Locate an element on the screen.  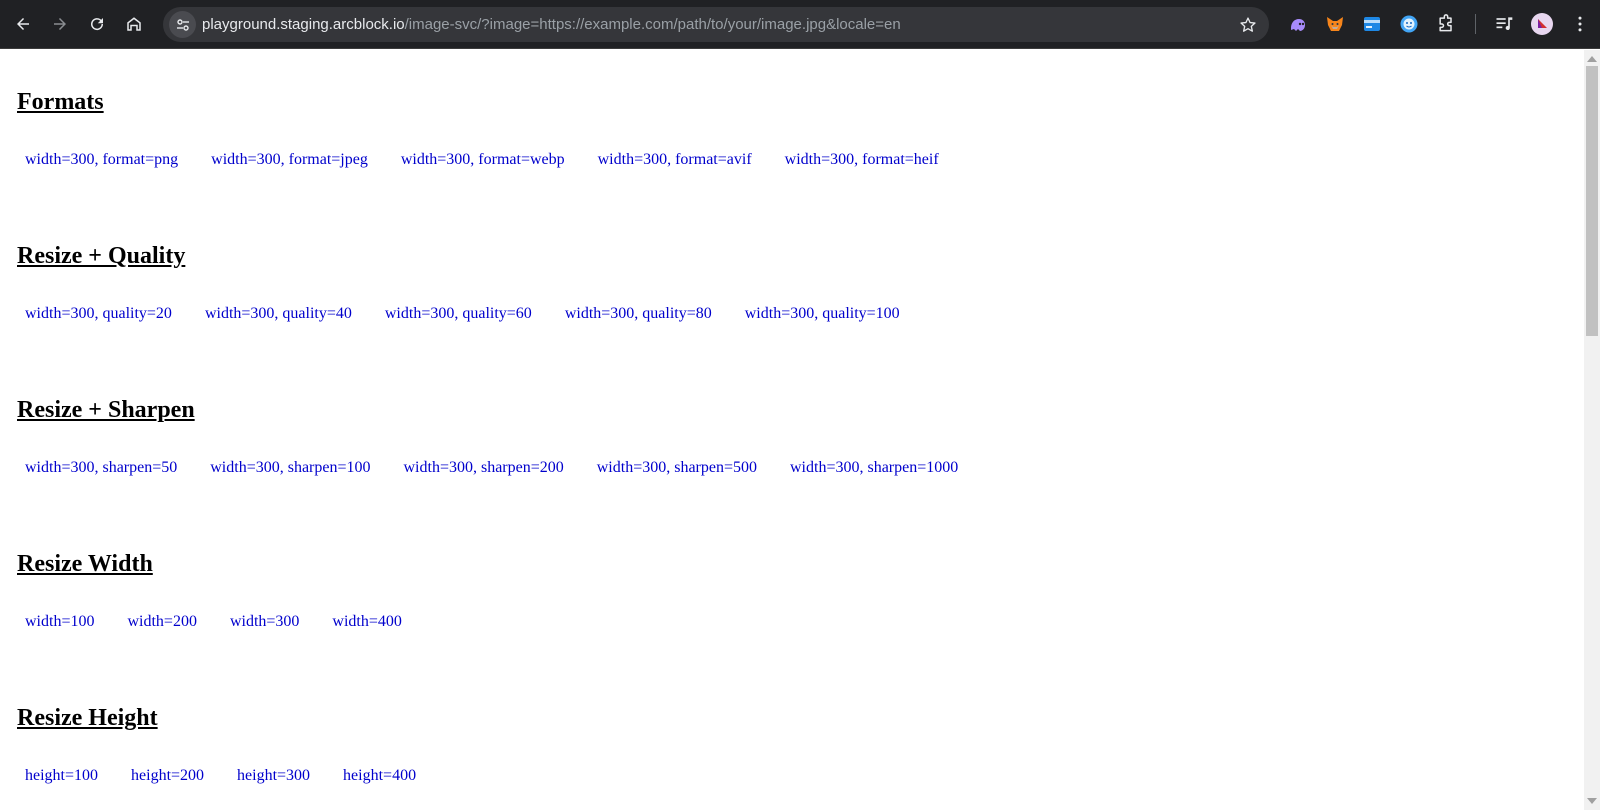
section-title-resize-sharpen: Resize + Sharpen is located at coordinates (106, 410).